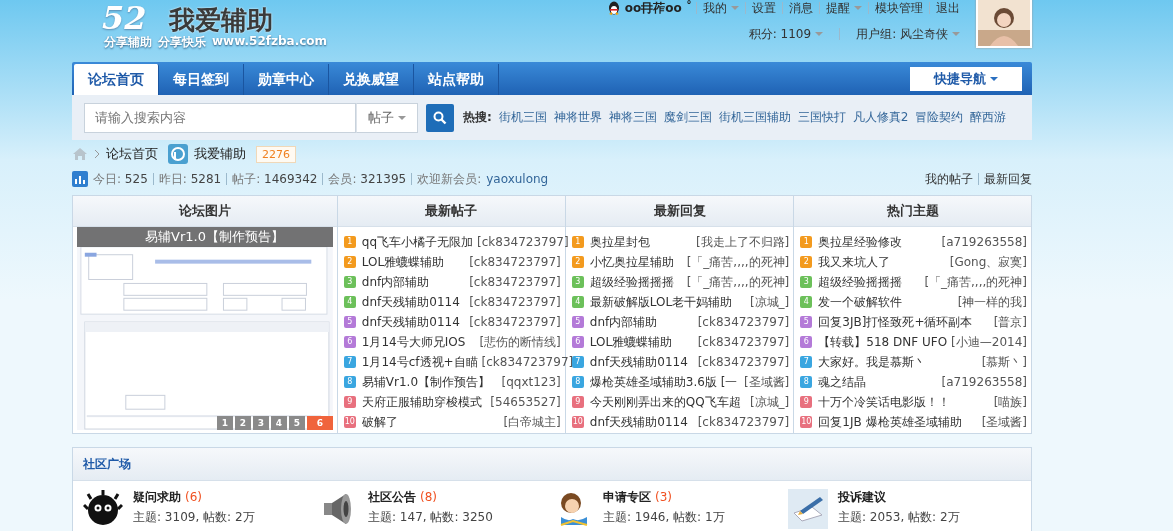 The height and width of the screenshot is (531, 1173). What do you see at coordinates (821, 117) in the screenshot?
I see `hot-search-link: 三国快打` at bounding box center [821, 117].